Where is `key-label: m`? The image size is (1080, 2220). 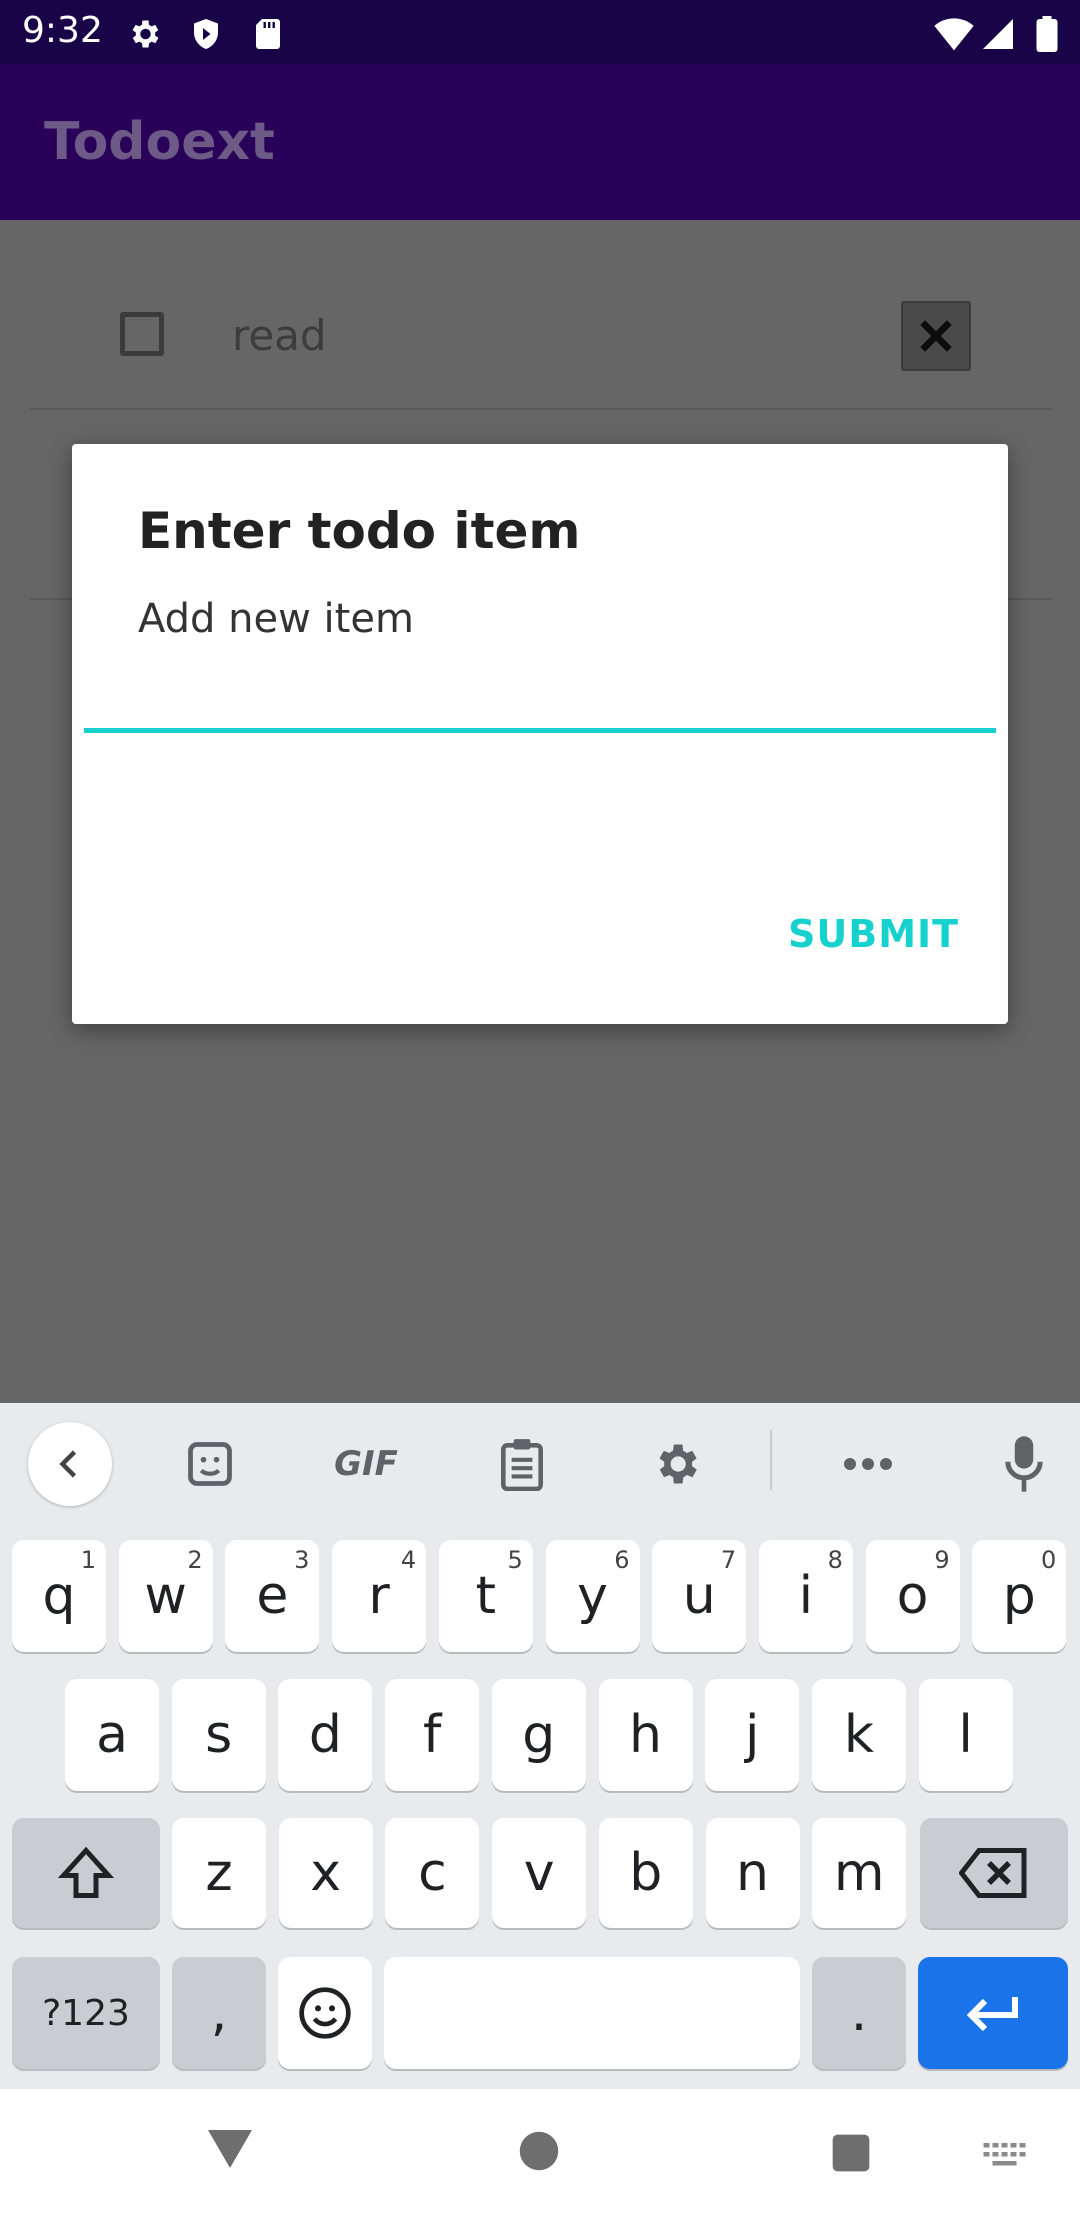 key-label: m is located at coordinates (859, 1873).